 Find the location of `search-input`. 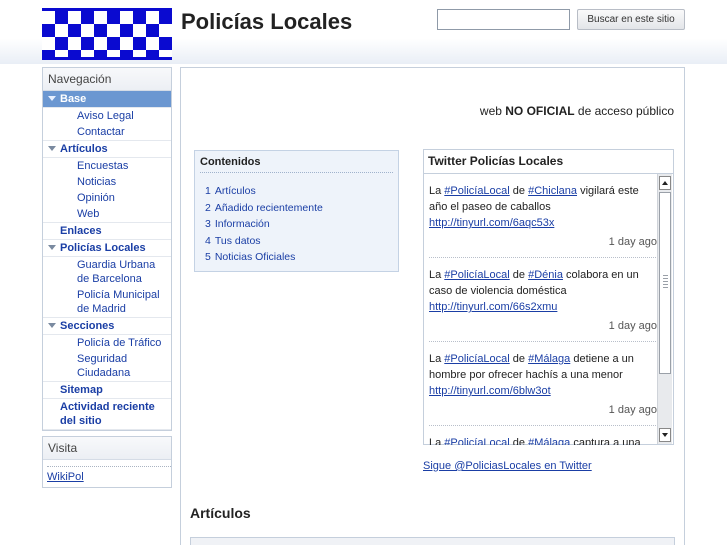

search-input is located at coordinates (503, 19).